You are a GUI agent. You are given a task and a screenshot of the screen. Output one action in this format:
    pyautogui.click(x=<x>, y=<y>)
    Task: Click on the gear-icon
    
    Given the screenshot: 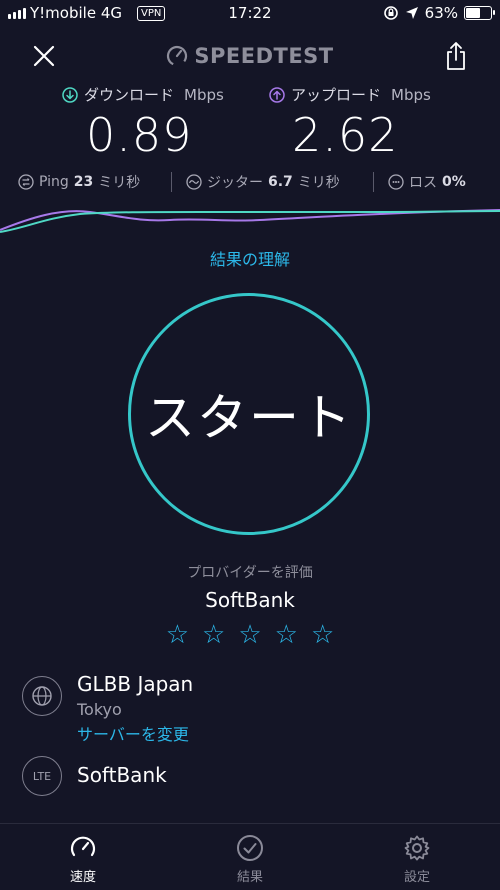 What is the action you would take?
    pyautogui.click(x=417, y=848)
    